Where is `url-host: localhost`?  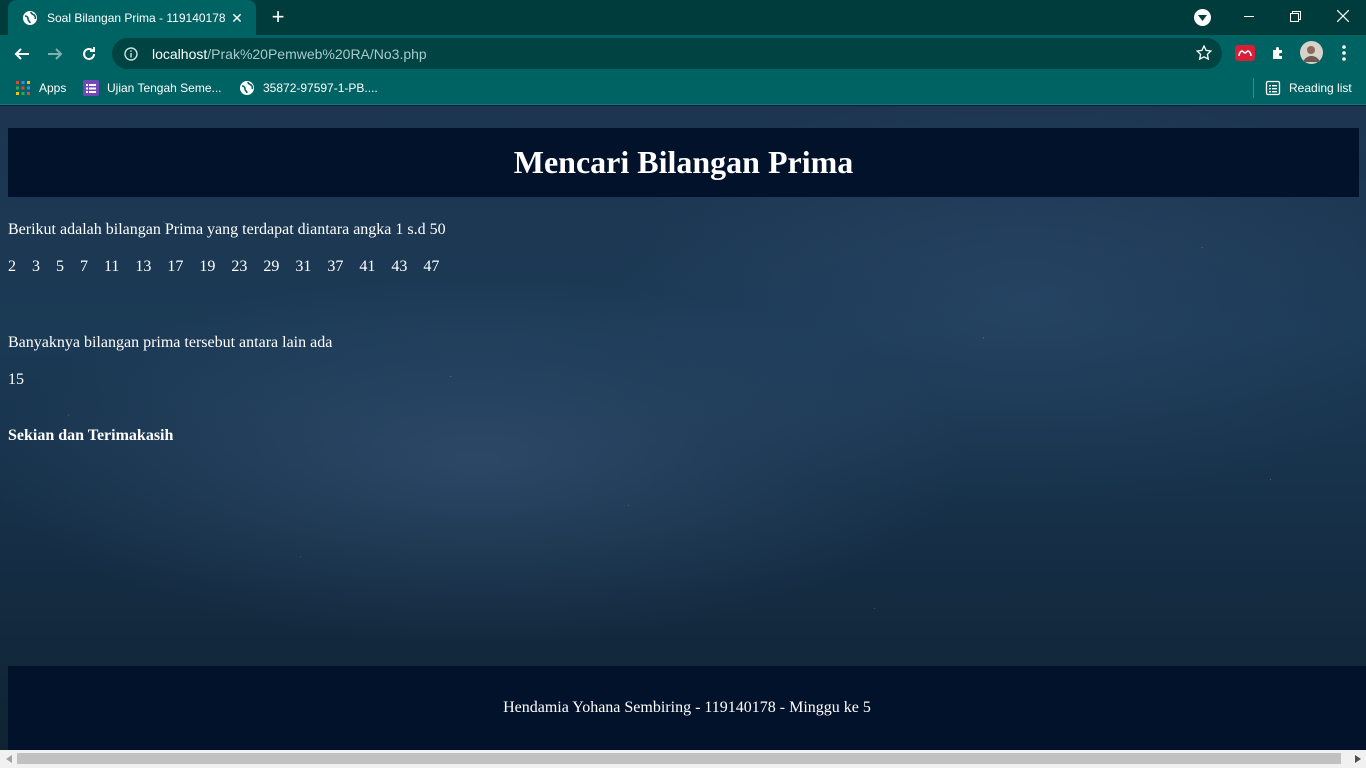 url-host: localhost is located at coordinates (180, 53).